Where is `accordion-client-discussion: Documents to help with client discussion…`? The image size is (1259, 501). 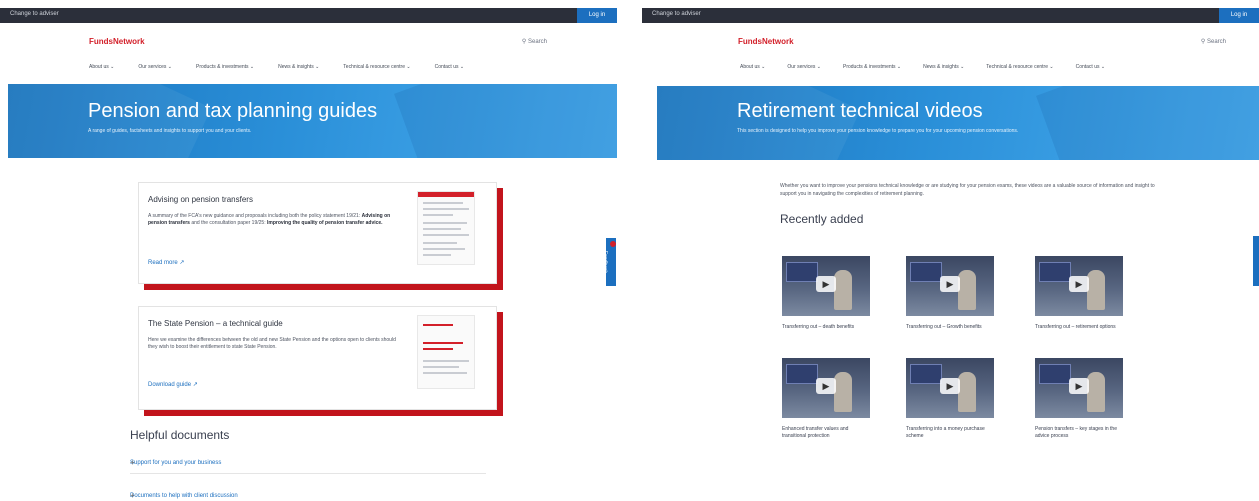 accordion-client-discussion: Documents to help with client discussion… is located at coordinates (308, 494).